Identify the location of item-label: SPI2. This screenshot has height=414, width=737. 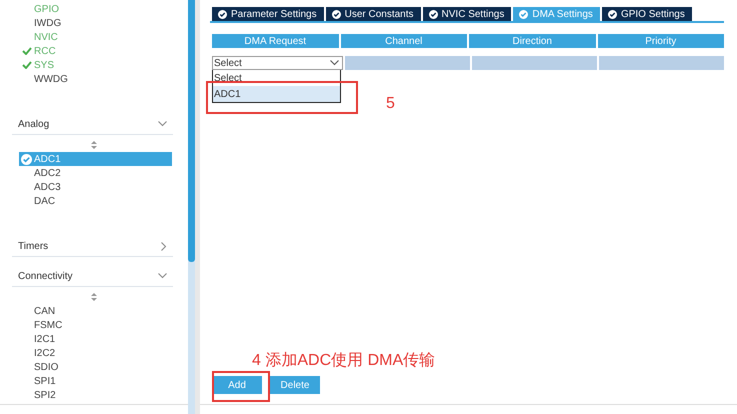
(45, 395).